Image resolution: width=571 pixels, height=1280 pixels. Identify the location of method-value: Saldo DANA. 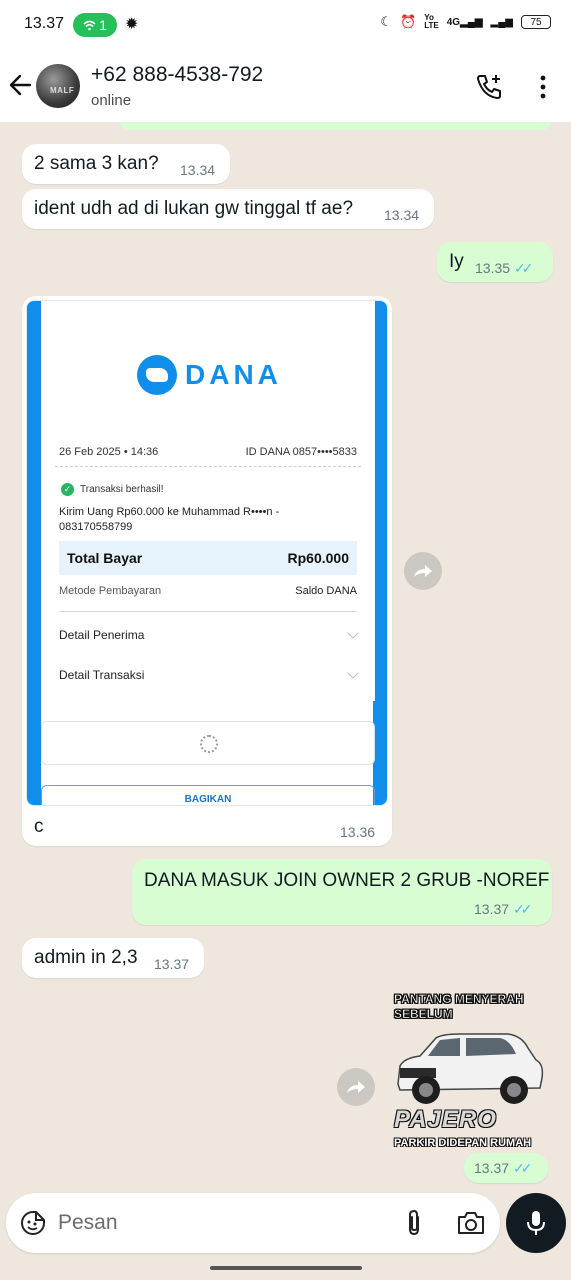
(326, 591).